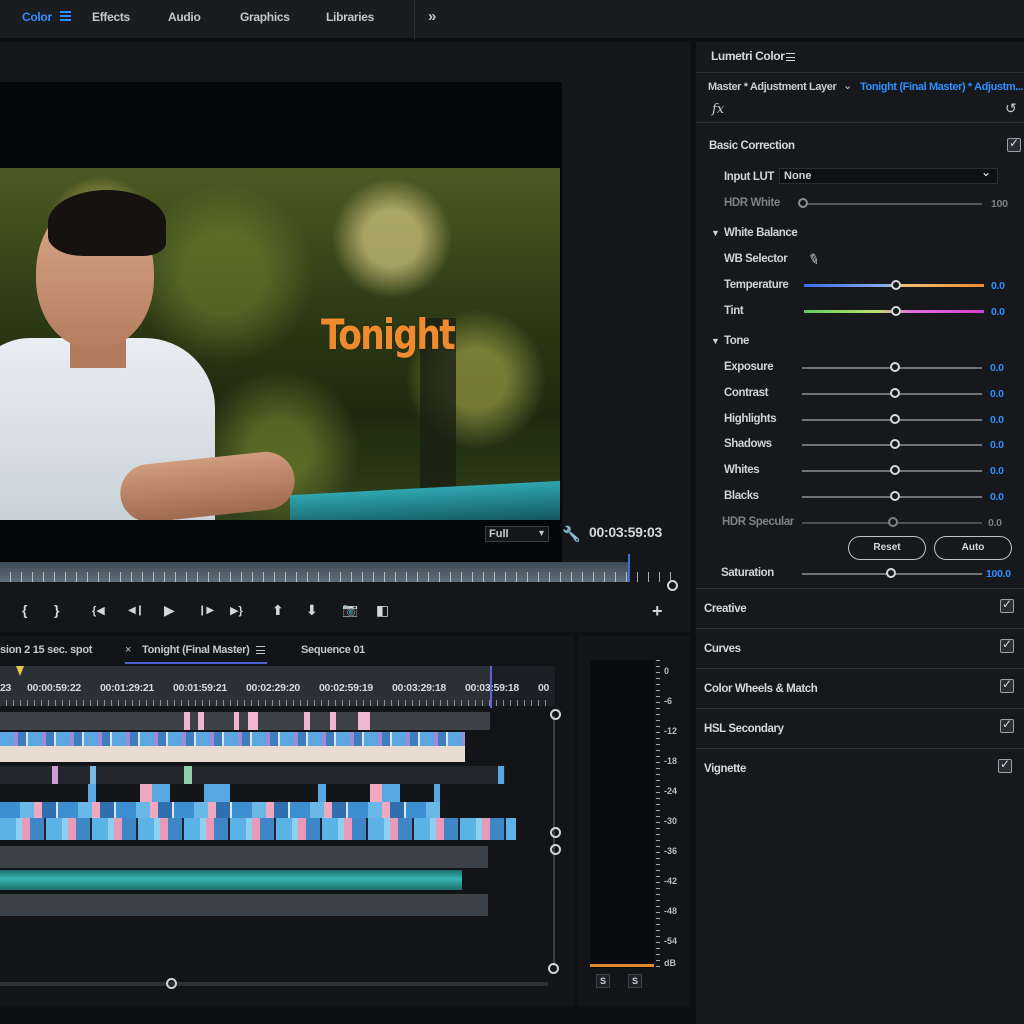 The height and width of the screenshot is (1024, 1024). What do you see at coordinates (860, 648) in the screenshot?
I see `section-curves-bar: Curves` at bounding box center [860, 648].